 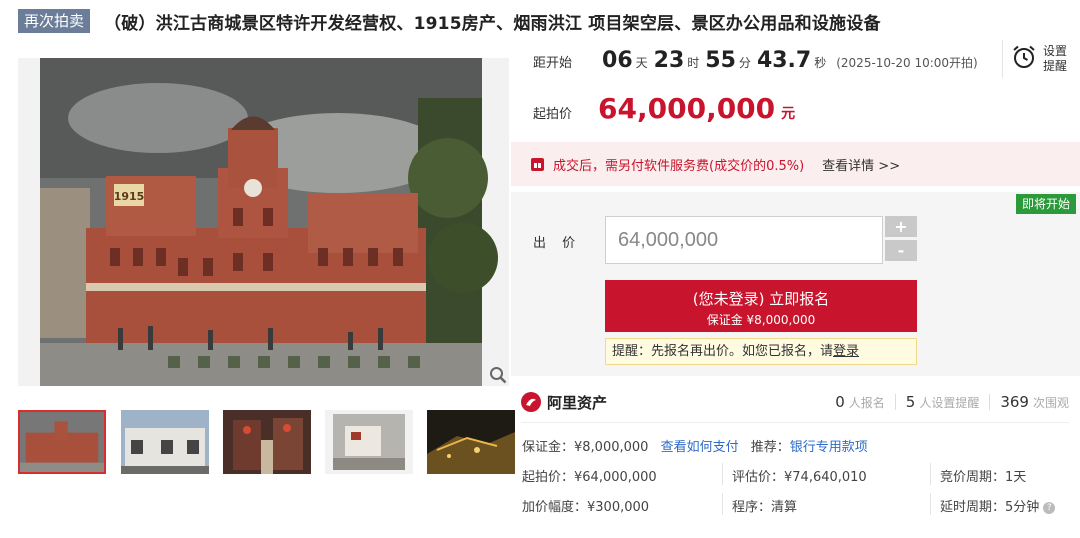 What do you see at coordinates (577, 402) in the screenshot?
I see `platform-name: 阿里资产` at bounding box center [577, 402].